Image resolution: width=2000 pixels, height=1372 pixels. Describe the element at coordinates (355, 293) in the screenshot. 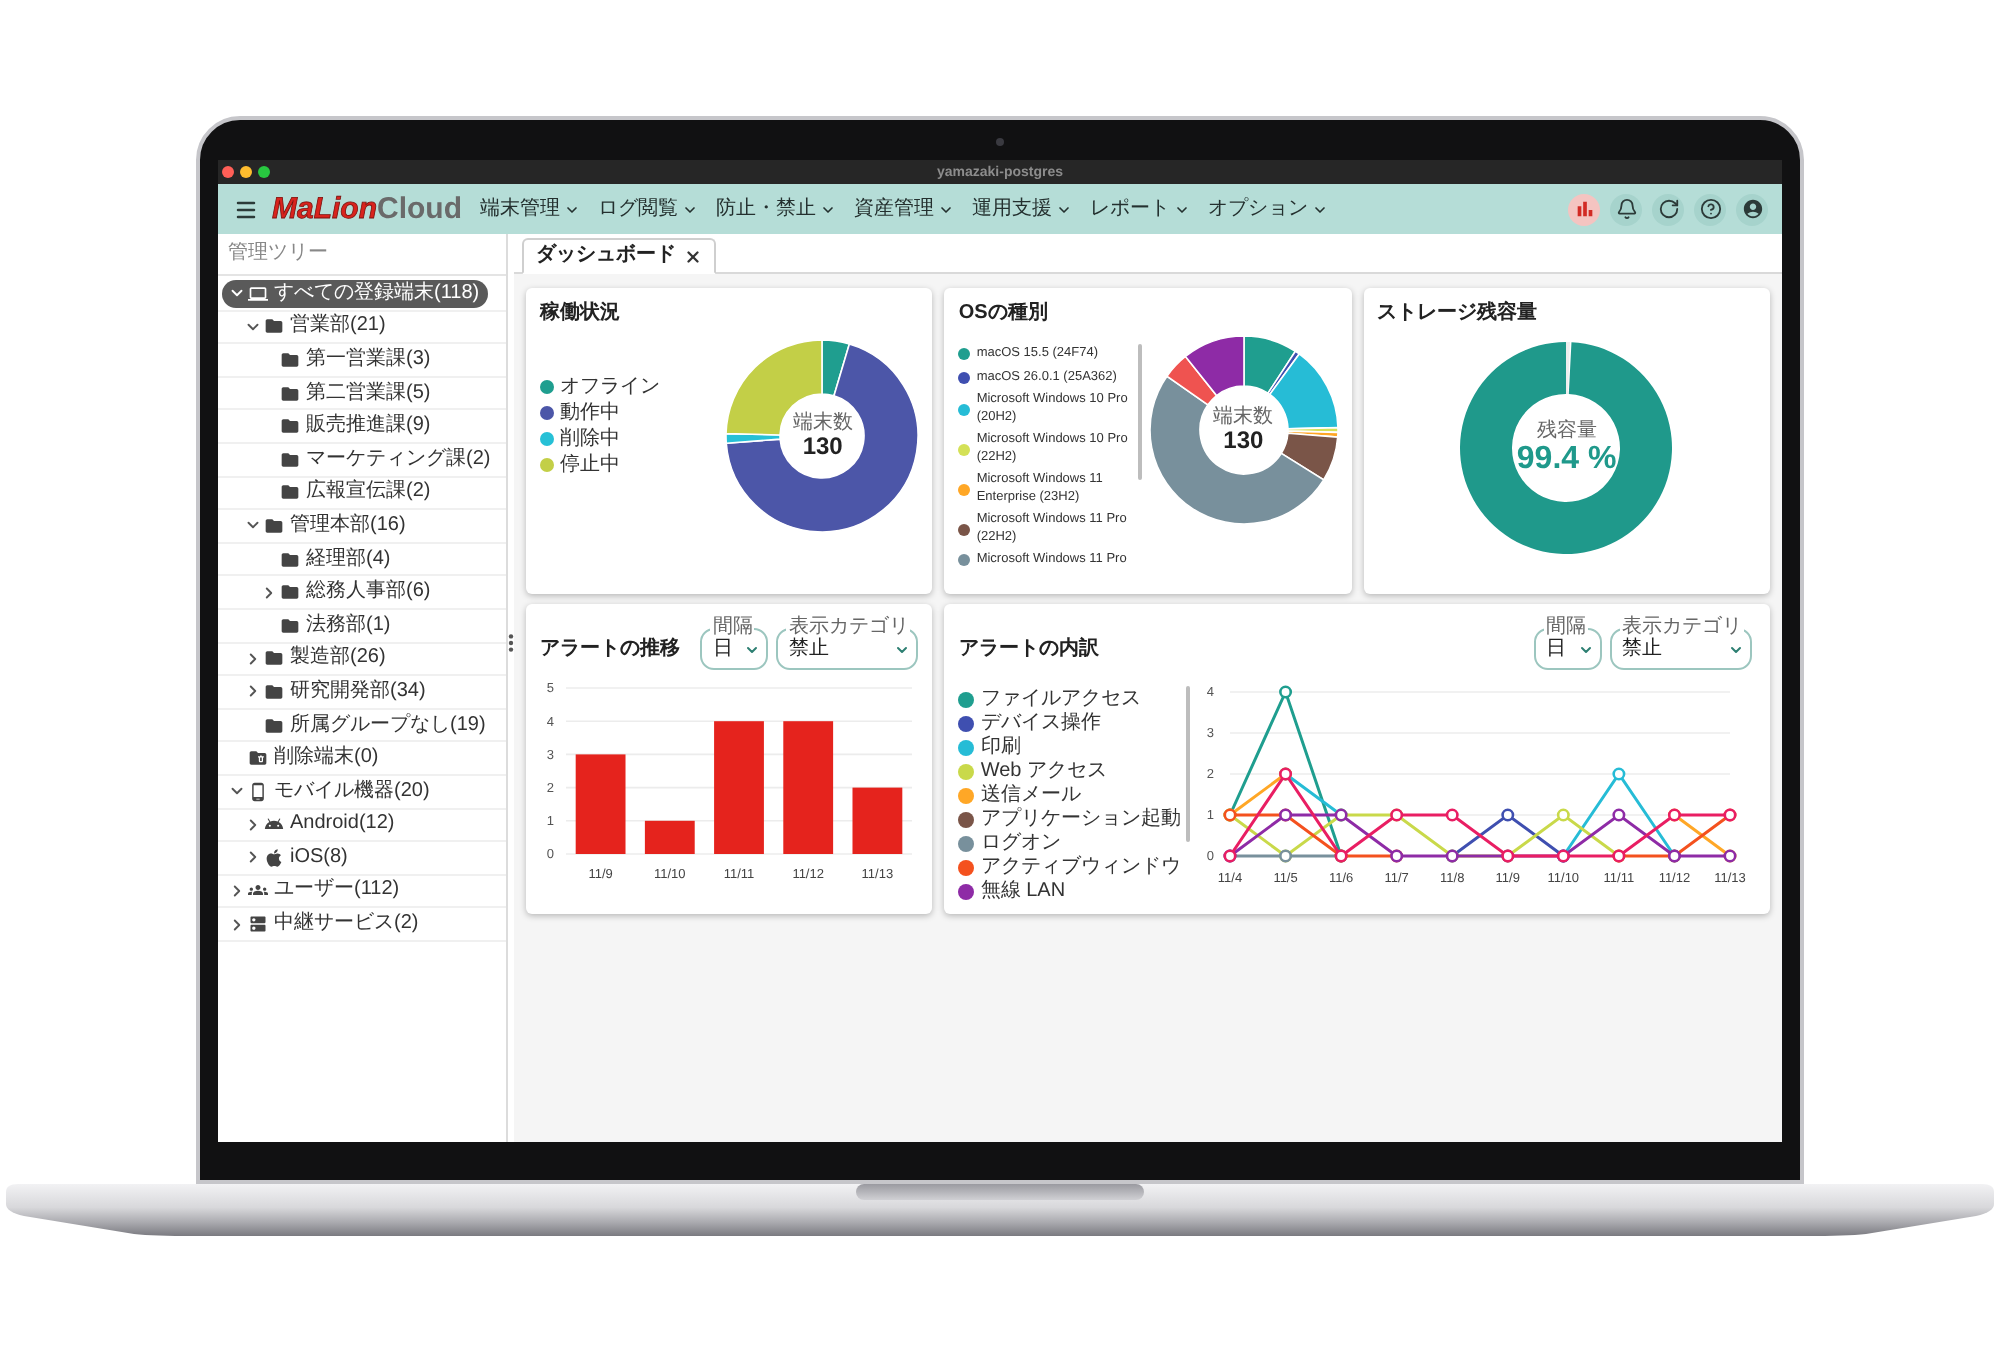

I see `tree-item: すべての登録端末(118)` at that location.